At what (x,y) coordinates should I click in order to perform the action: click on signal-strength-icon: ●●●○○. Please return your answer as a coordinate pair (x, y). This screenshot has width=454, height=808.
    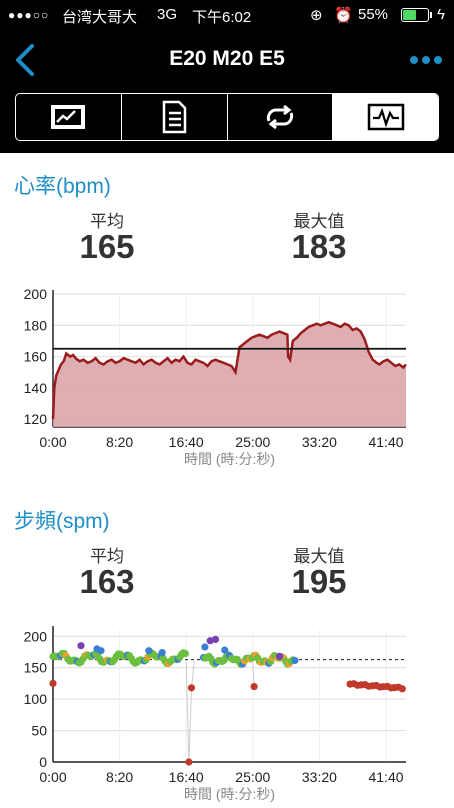
    Looking at the image, I should click on (29, 15).